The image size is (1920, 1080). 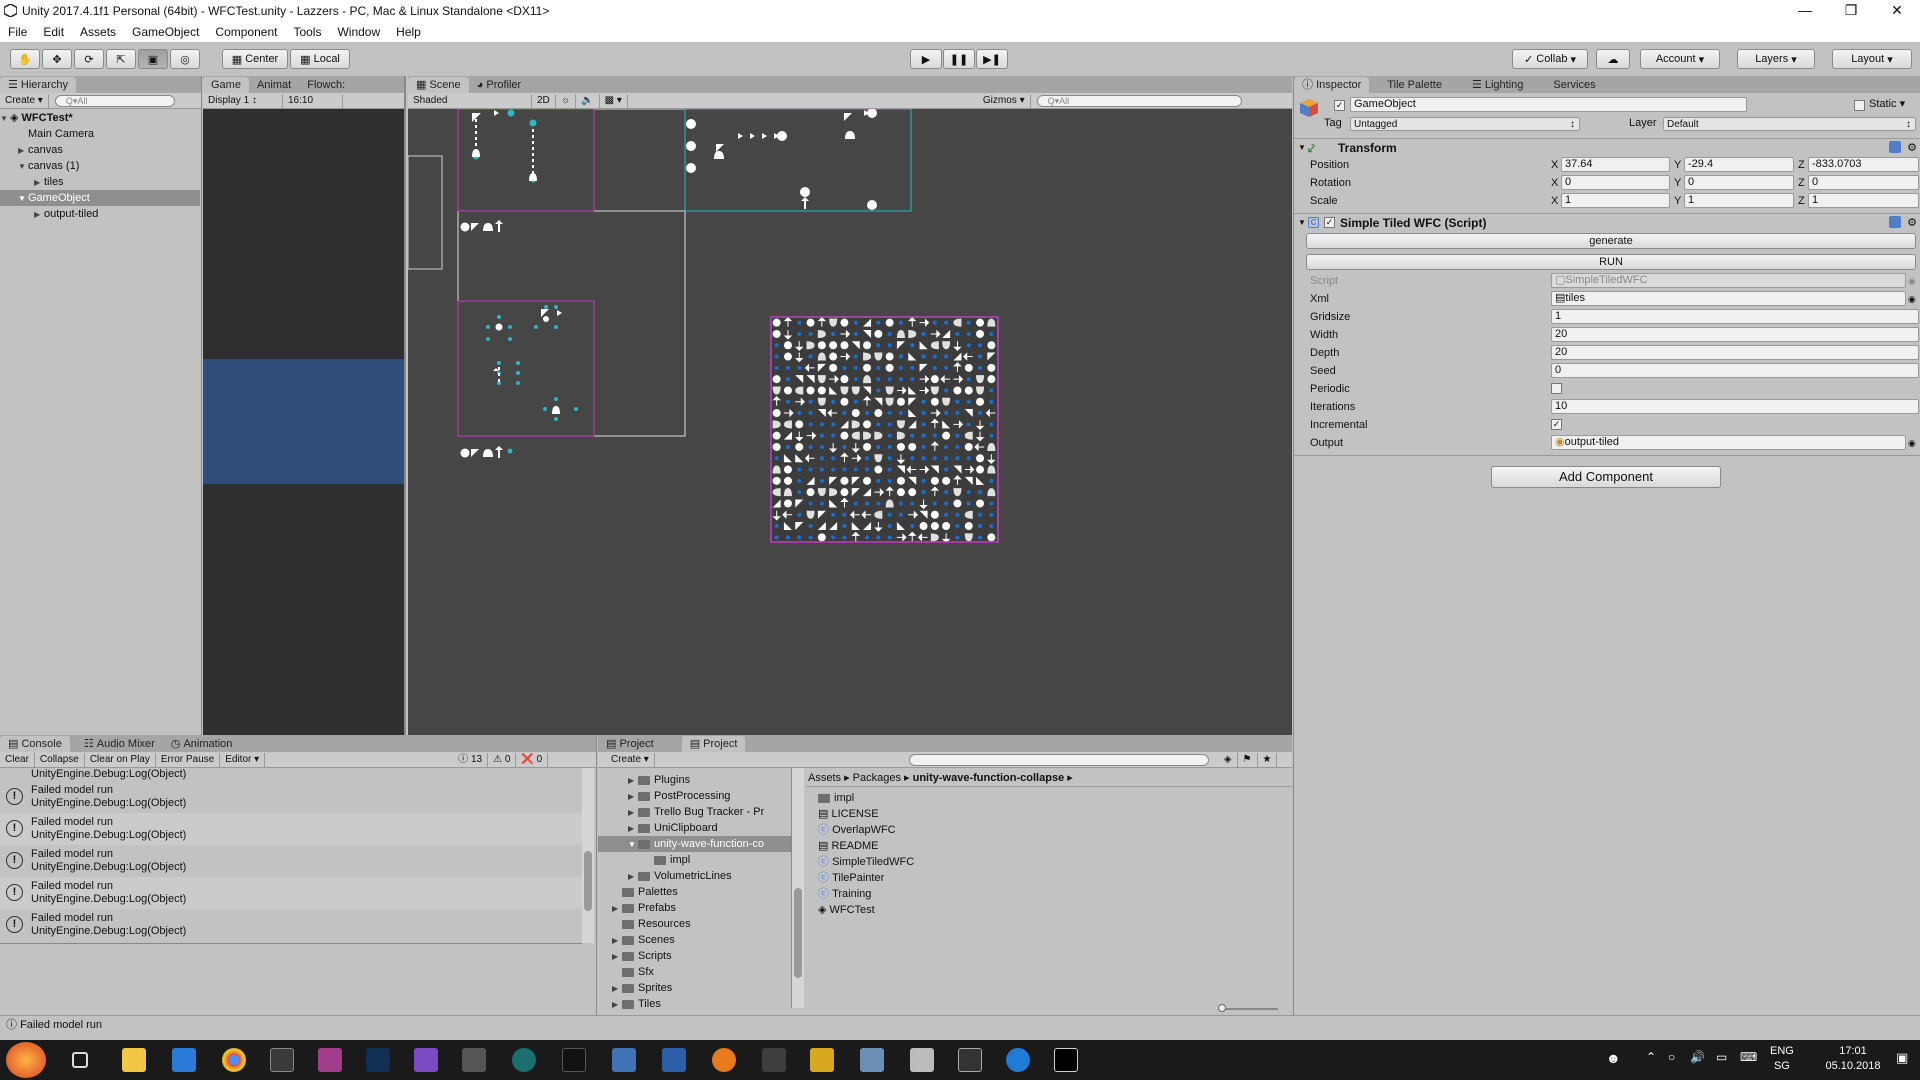 I want to click on move-tool-button: ✥, so click(x=57, y=59).